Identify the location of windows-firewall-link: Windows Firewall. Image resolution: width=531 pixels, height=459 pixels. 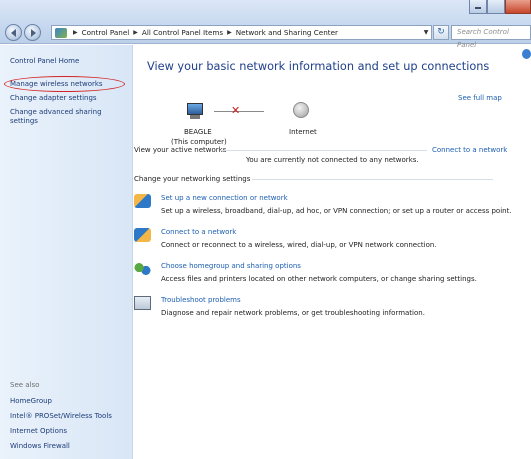
(40, 446).